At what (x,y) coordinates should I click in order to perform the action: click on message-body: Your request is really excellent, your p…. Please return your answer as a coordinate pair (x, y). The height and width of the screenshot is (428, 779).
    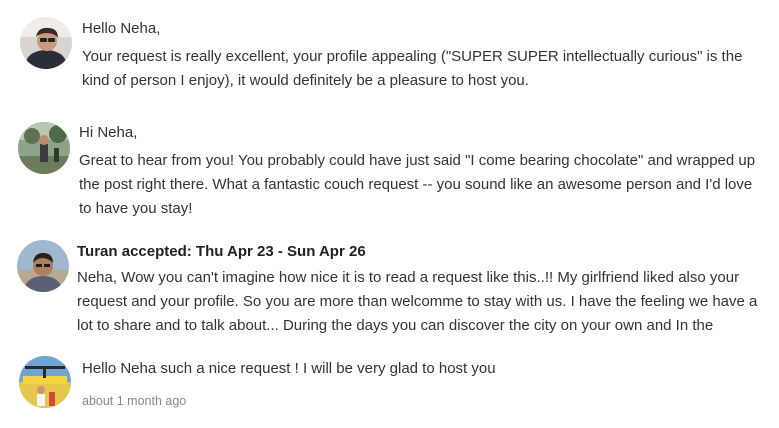
    Looking at the image, I should click on (412, 68).